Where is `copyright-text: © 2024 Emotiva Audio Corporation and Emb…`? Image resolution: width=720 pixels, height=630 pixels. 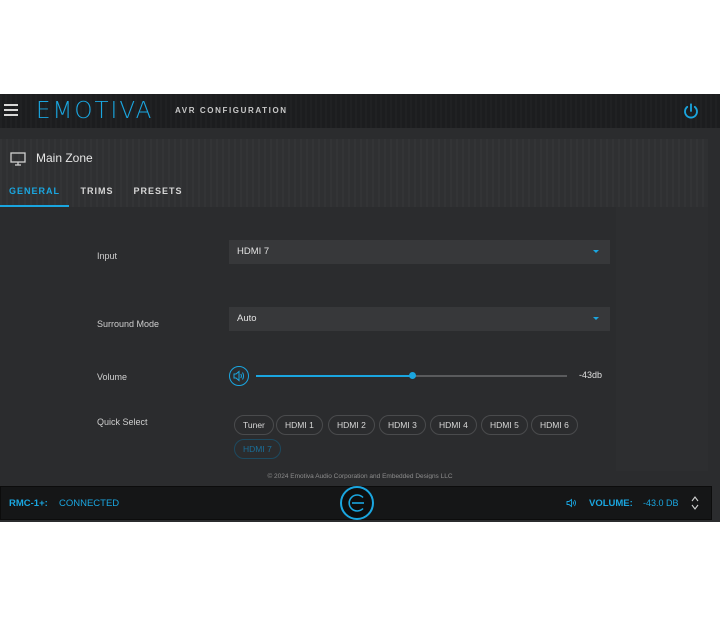 copyright-text: © 2024 Emotiva Audio Corporation and Emb… is located at coordinates (360, 476).